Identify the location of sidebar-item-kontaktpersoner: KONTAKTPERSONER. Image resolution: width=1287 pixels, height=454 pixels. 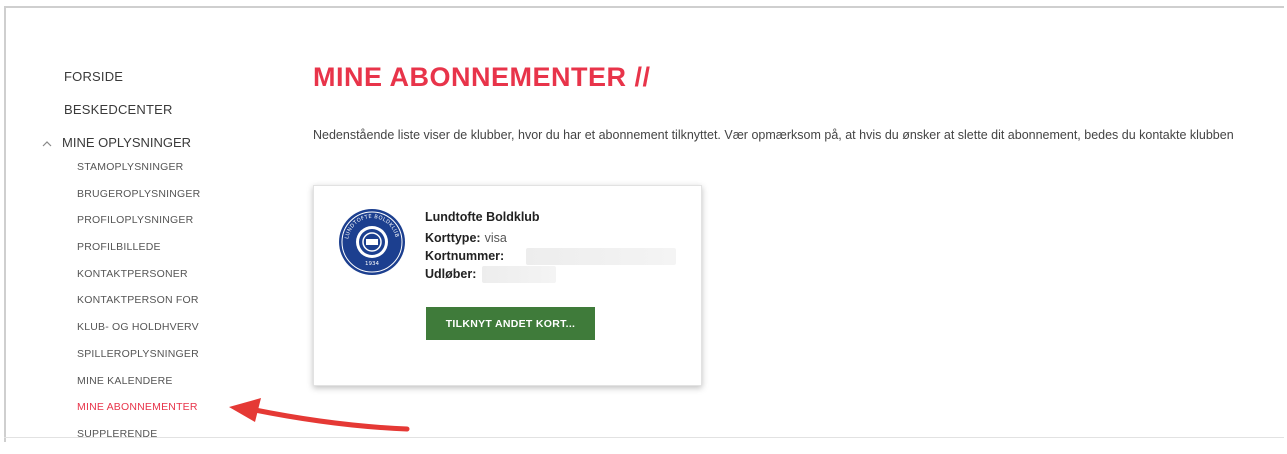
(138, 280).